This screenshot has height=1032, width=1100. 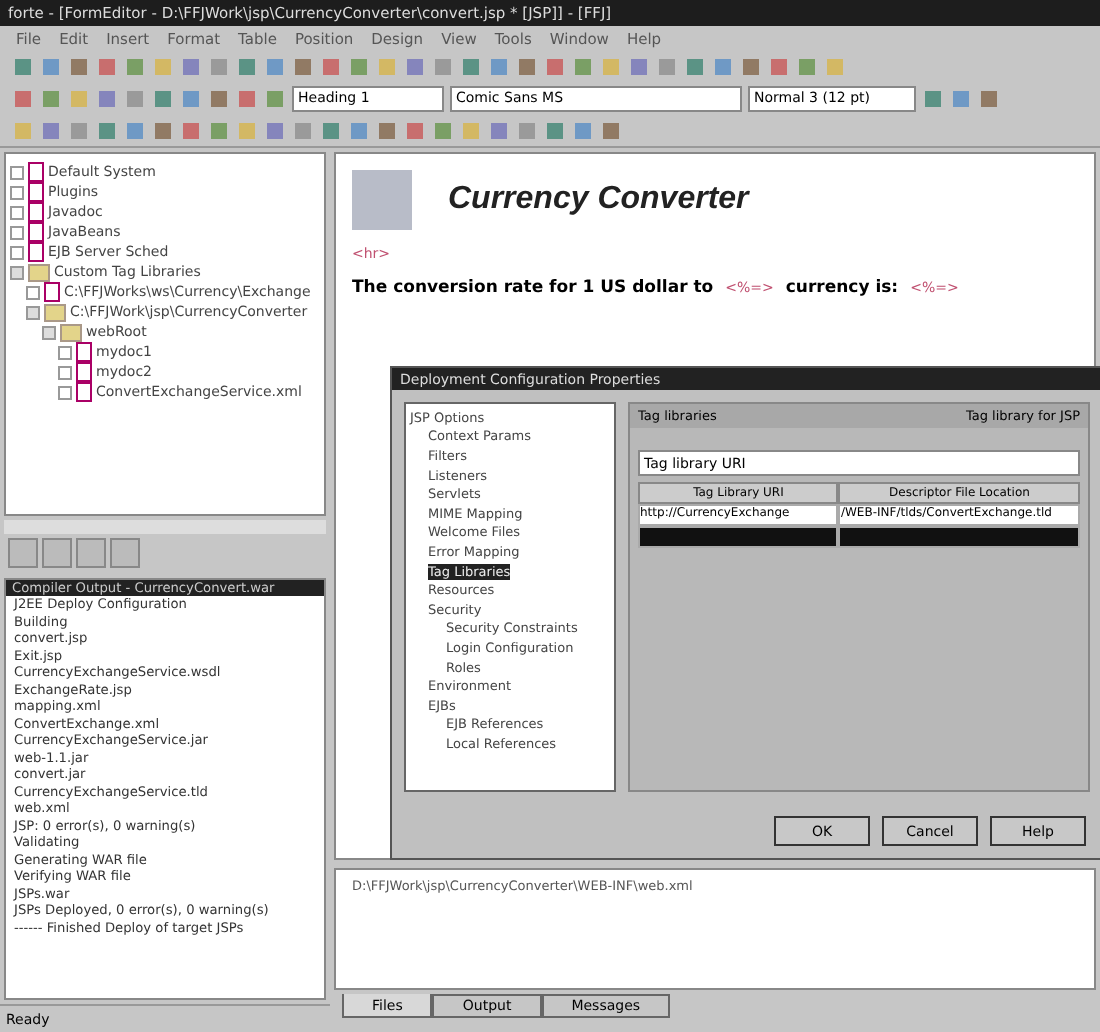 I want to click on sentence-text: currency is:, so click(x=842, y=288).